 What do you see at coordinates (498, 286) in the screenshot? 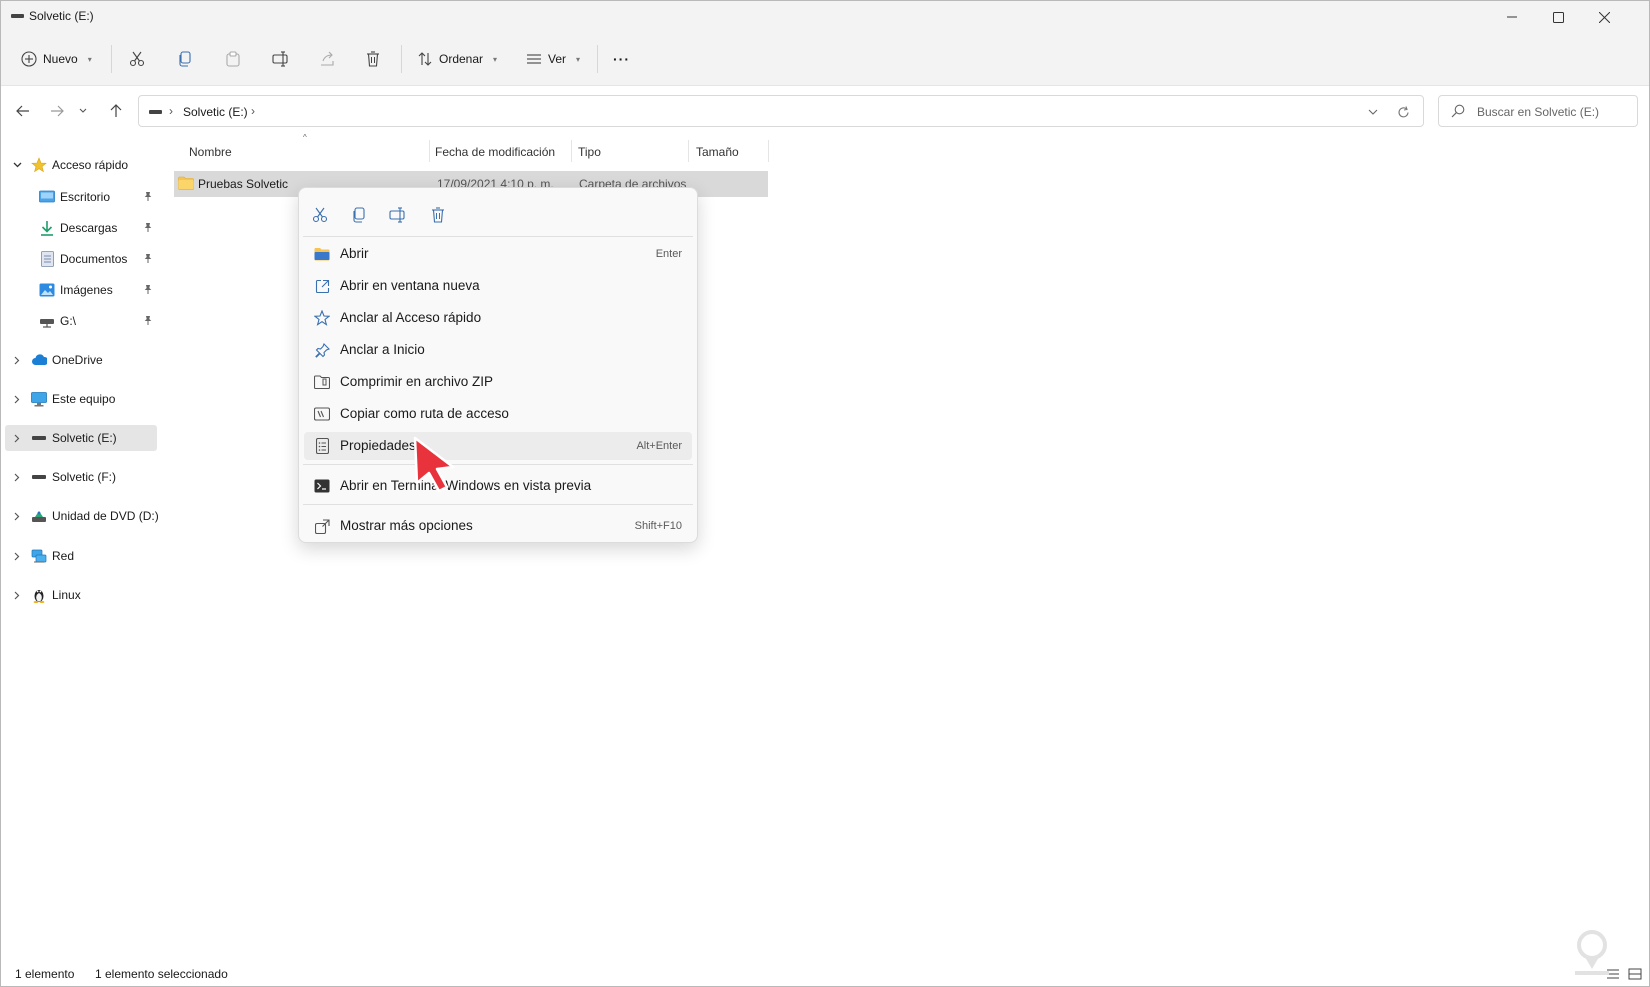
I see `menu-item-abrir-ventana-nueva: Abrir en ventana nueva` at bounding box center [498, 286].